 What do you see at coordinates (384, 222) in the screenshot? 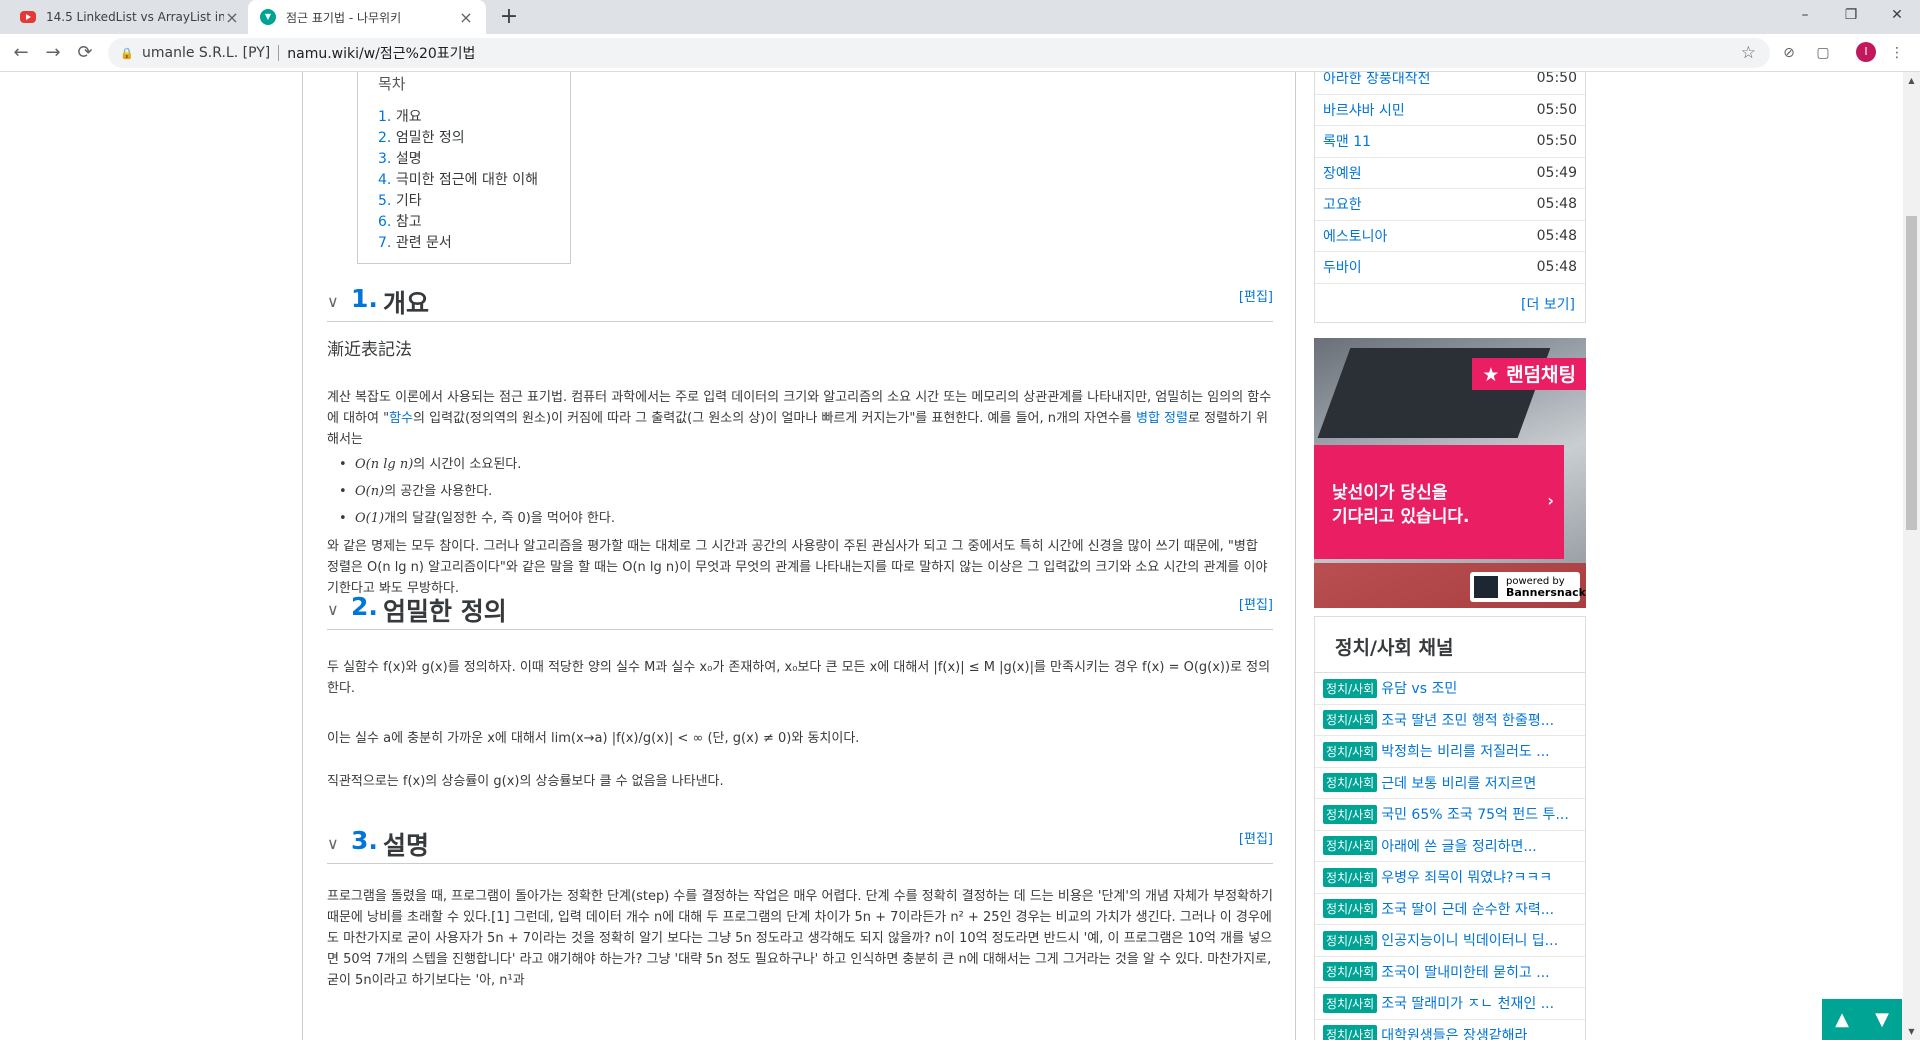
I see `toc-number: 6.` at bounding box center [384, 222].